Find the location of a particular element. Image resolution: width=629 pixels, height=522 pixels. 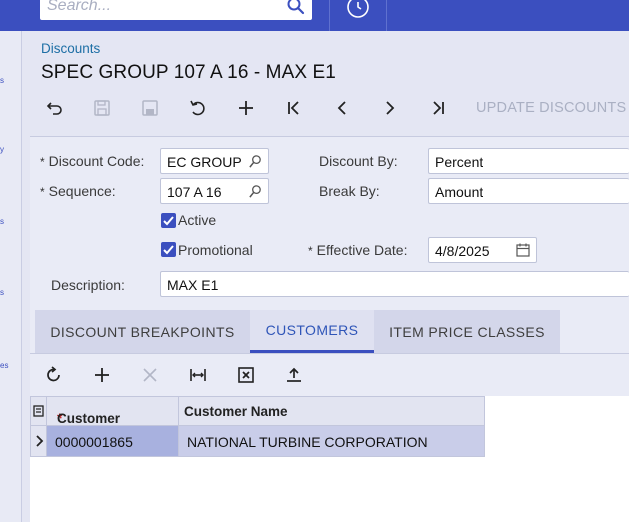

next-record-button is located at coordinates (390, 108).